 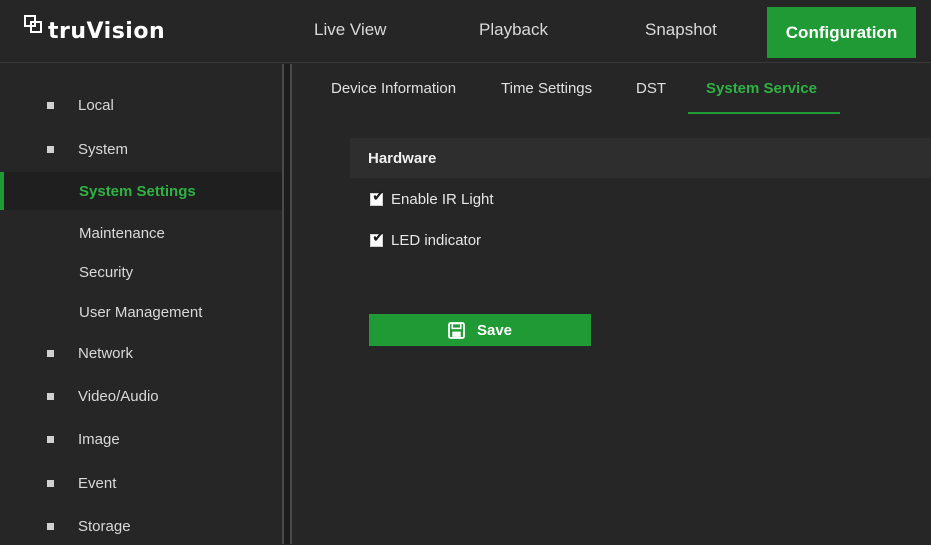 I want to click on sidebar-item-label: Local, so click(x=96, y=105).